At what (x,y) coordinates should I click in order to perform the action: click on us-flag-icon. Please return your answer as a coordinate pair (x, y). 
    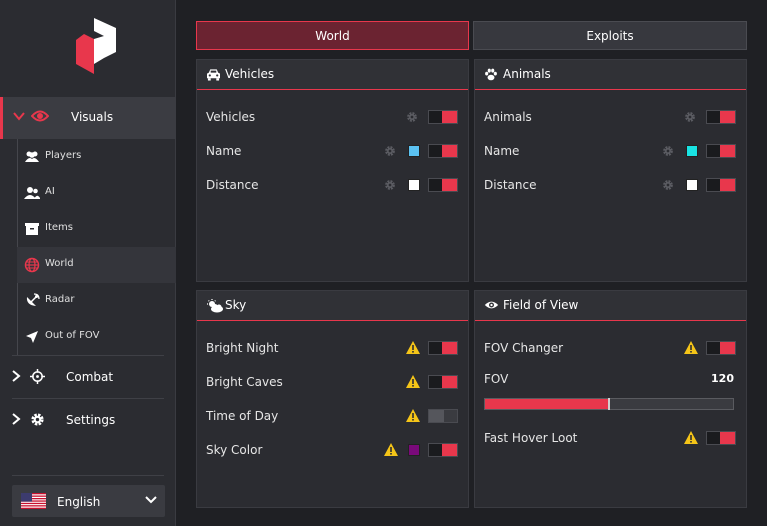
    Looking at the image, I should click on (33, 501).